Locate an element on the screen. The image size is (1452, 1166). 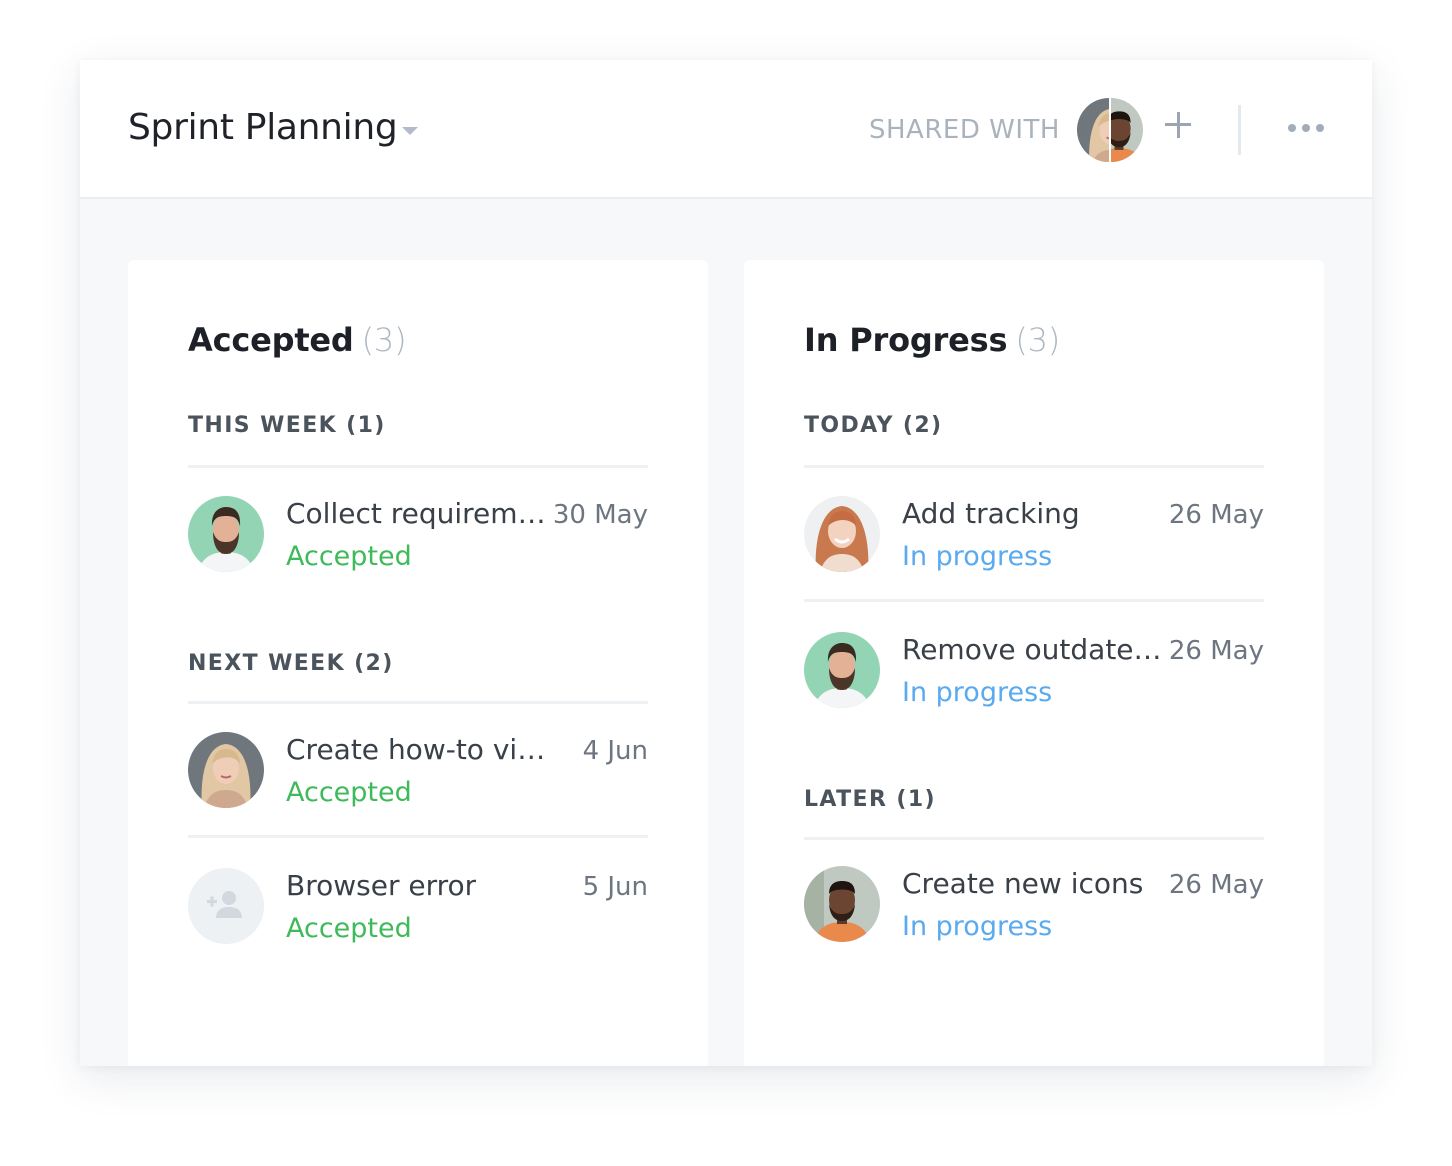
task-date: 5 Jun is located at coordinates (615, 887).